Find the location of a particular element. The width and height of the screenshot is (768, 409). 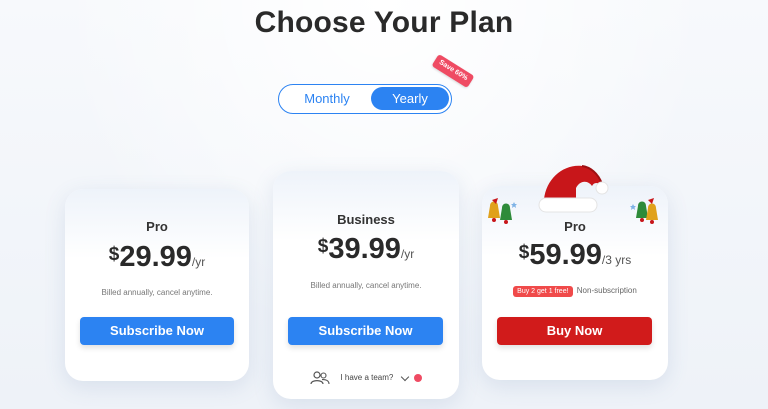

team-icon is located at coordinates (320, 378).